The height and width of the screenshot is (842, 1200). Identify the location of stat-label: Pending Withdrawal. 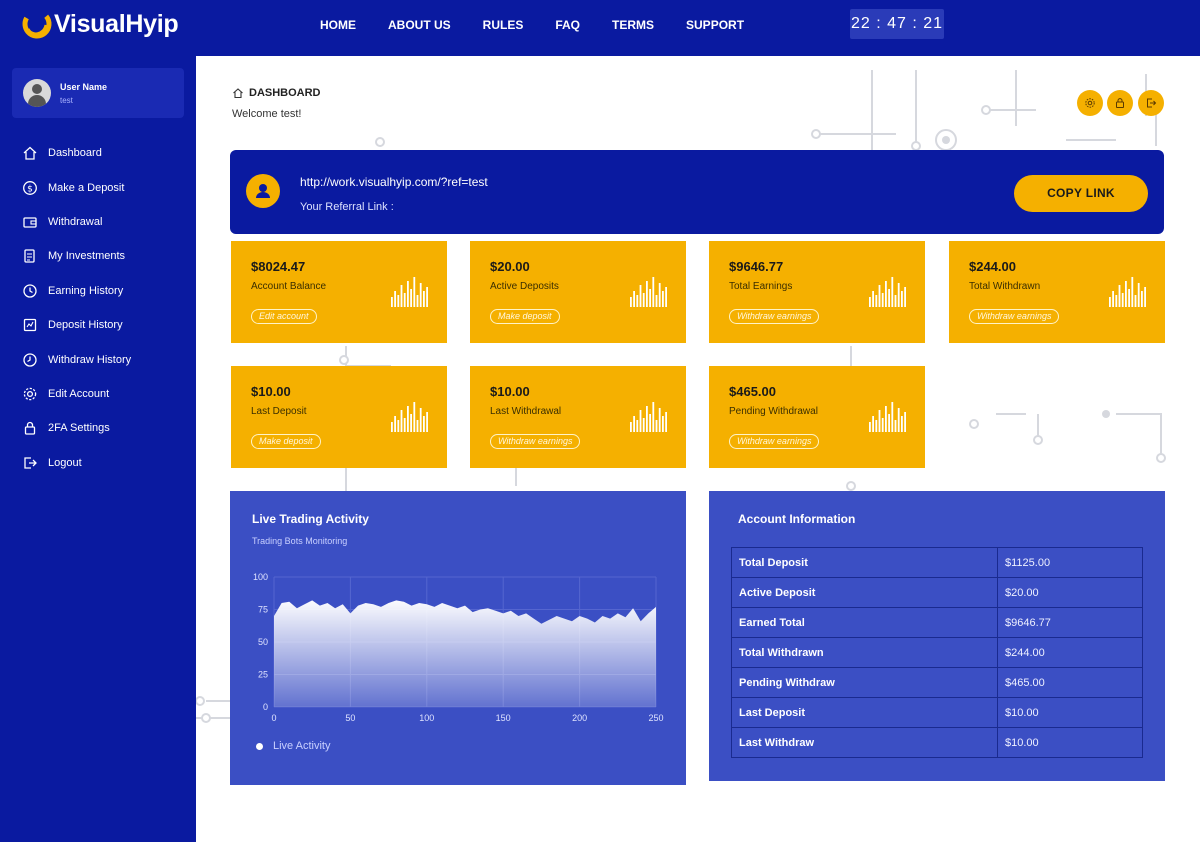
(773, 411).